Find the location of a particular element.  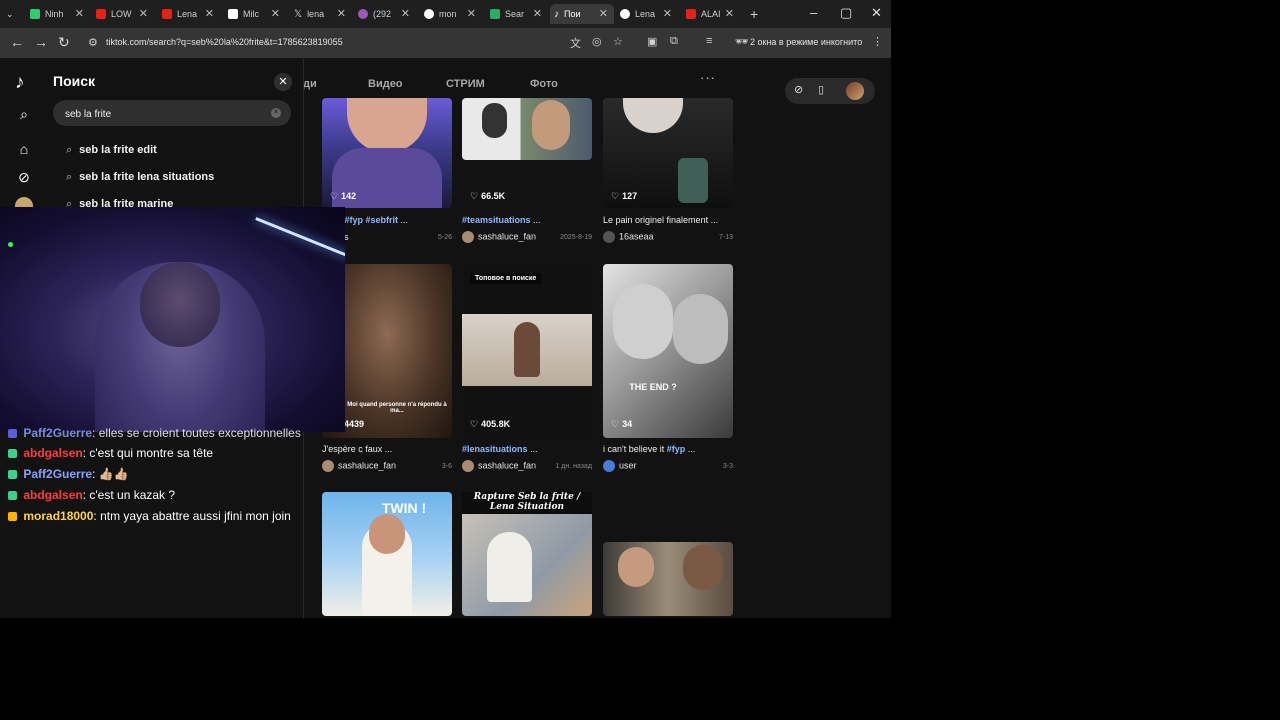

chat-message: Paff2Guerre: 👍🏼👍🏼 is located at coordinates (68, 474).